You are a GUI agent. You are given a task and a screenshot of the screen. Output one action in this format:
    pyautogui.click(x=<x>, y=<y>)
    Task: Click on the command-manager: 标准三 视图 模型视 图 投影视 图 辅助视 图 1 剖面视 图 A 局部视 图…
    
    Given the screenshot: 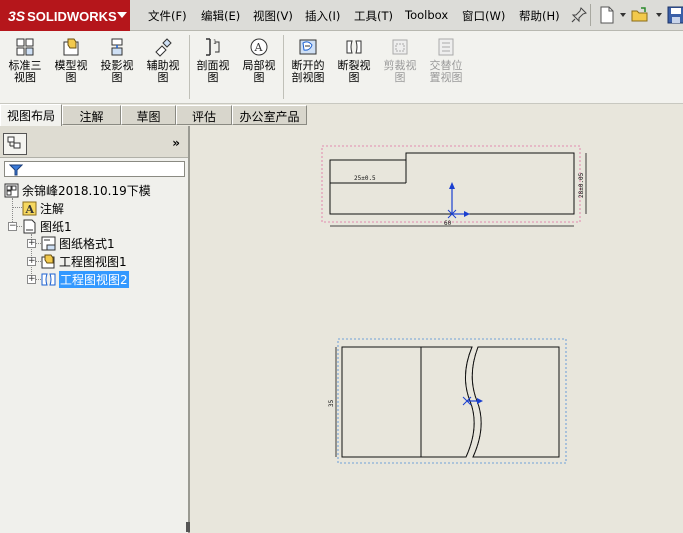 What is the action you would take?
    pyautogui.click(x=341, y=67)
    